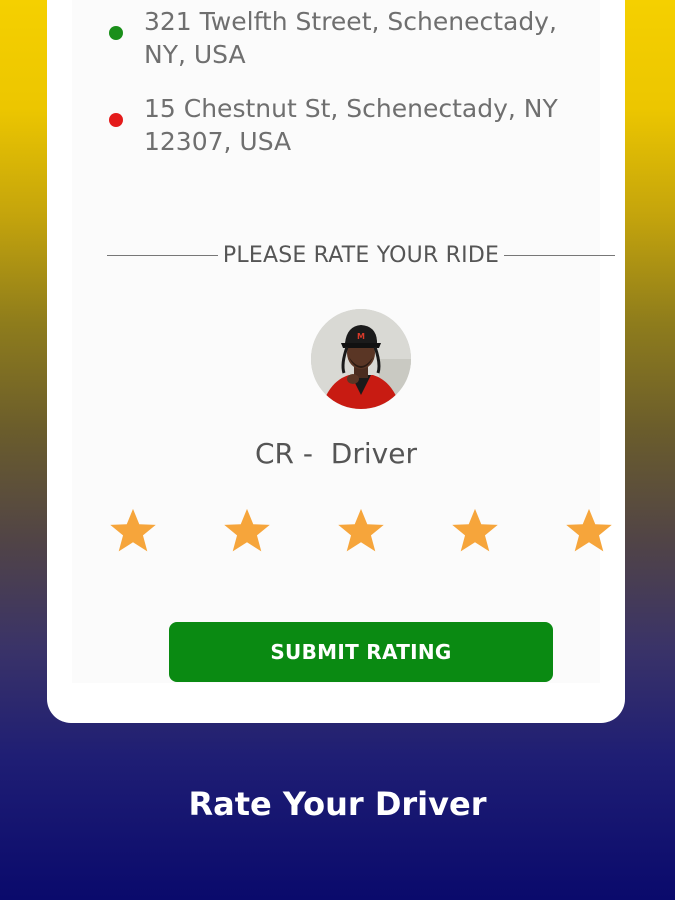 This screenshot has width=675, height=900. I want to click on pickup-dot-icon, so click(116, 33).